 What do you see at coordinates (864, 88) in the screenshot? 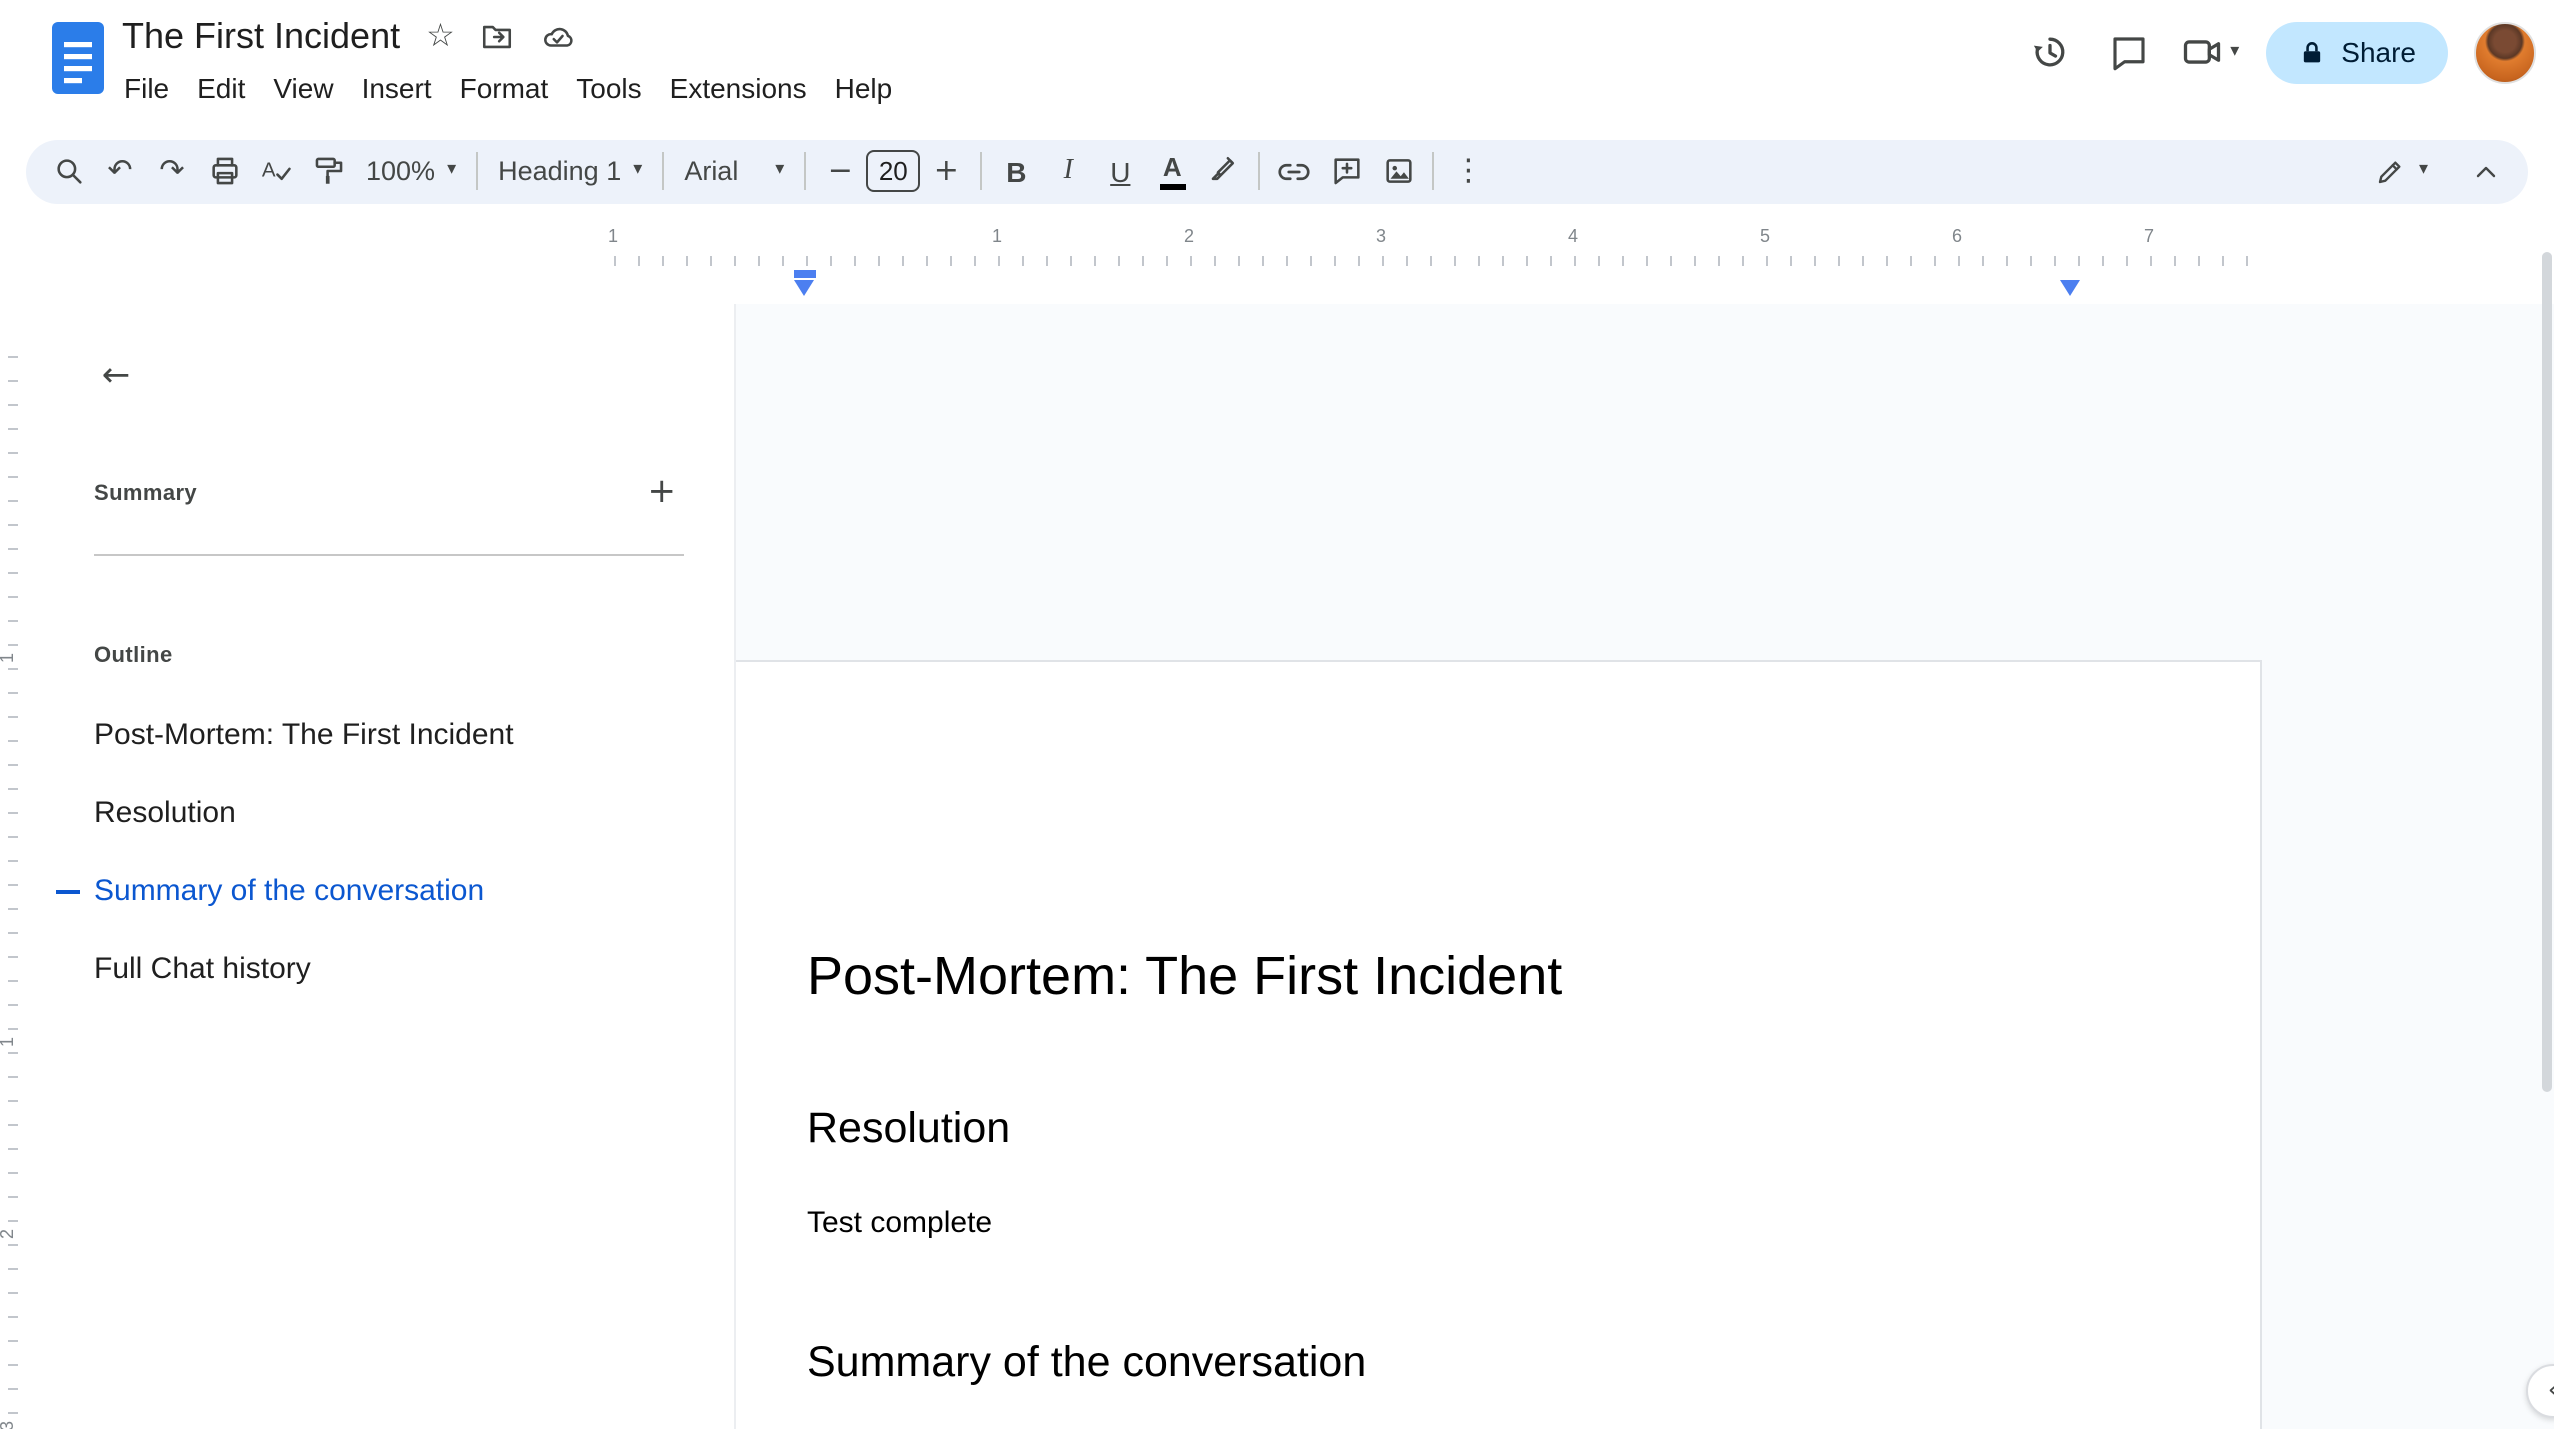
I see `menu-help: Help` at bounding box center [864, 88].